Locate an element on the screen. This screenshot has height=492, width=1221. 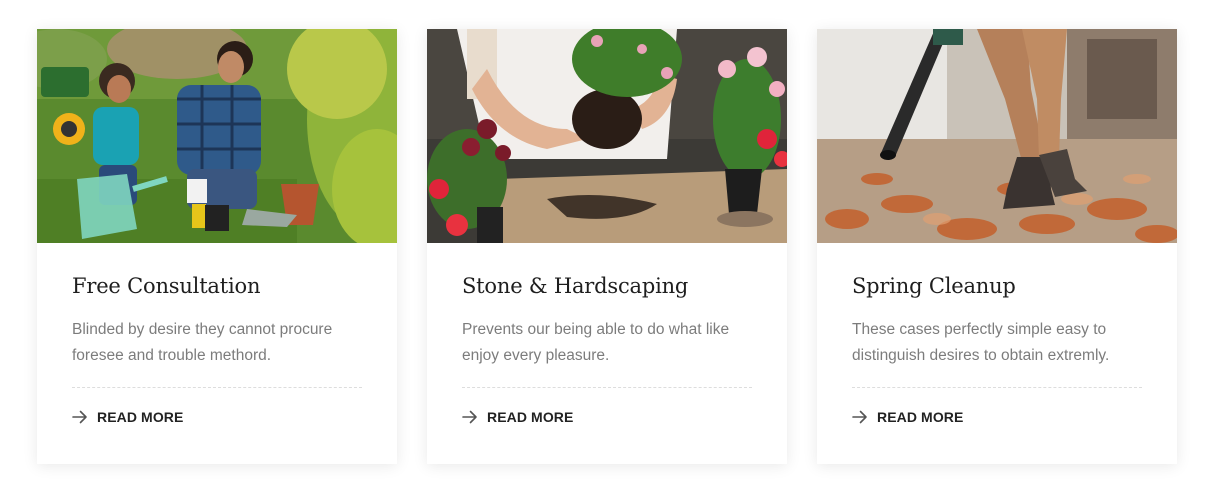
card-image-gardening is located at coordinates (217, 136).